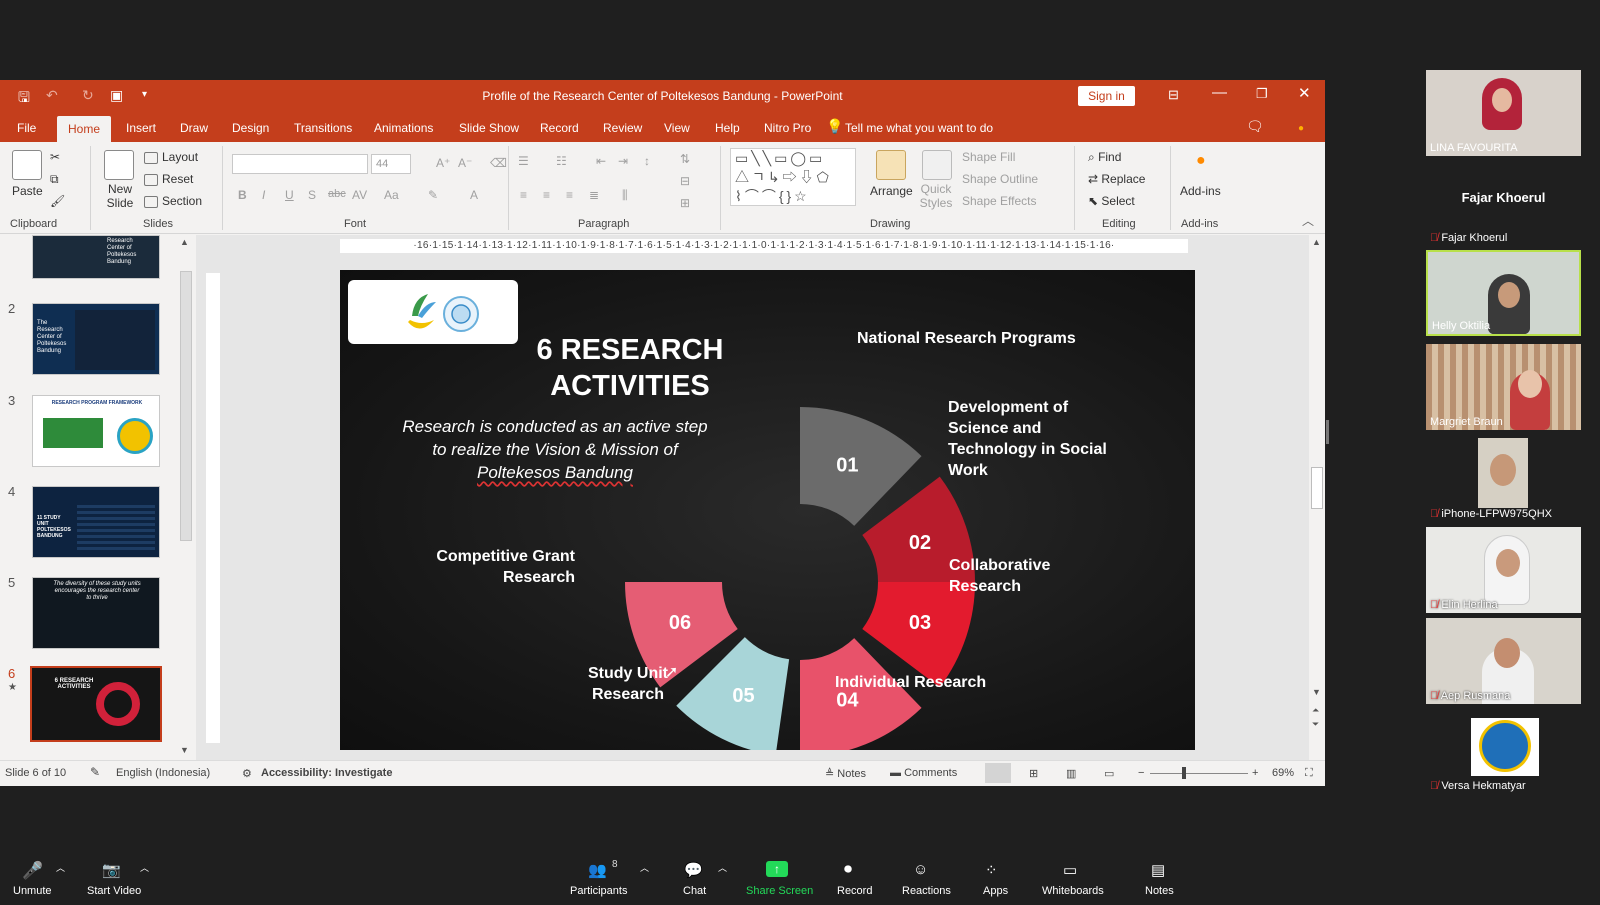 The width and height of the screenshot is (1600, 905). Describe the element at coordinates (1104, 157) in the screenshot. I see `find-button: ⌕ Find` at that location.